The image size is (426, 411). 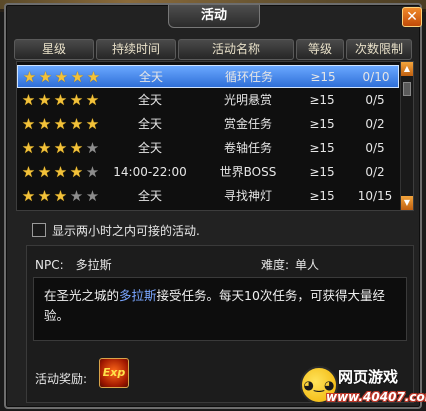 I want to click on reward-label: 活动奖励:, so click(x=61, y=379).